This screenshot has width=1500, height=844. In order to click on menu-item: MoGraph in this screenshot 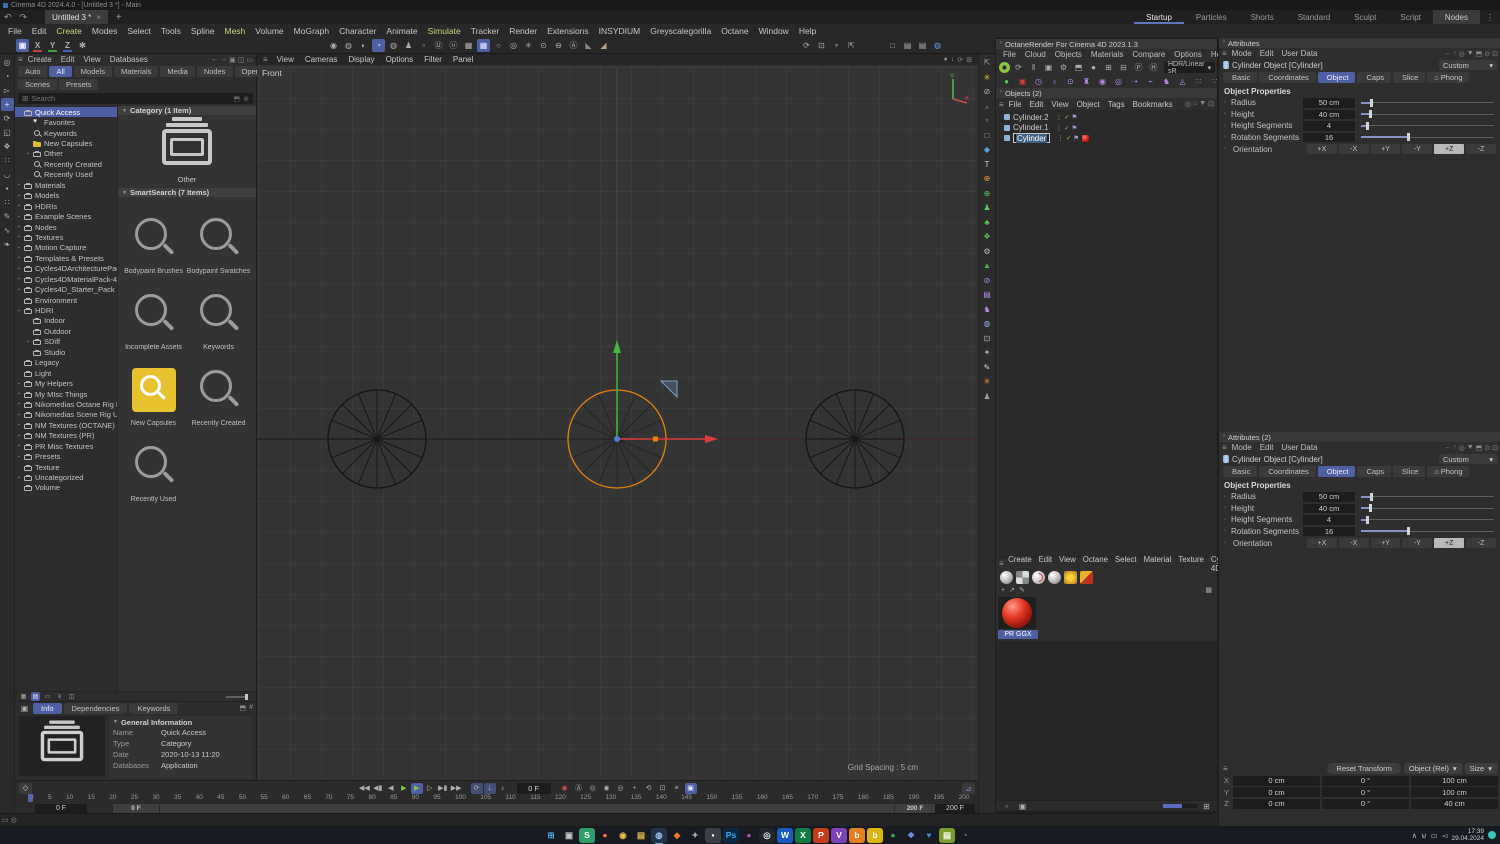, I will do `click(311, 31)`.